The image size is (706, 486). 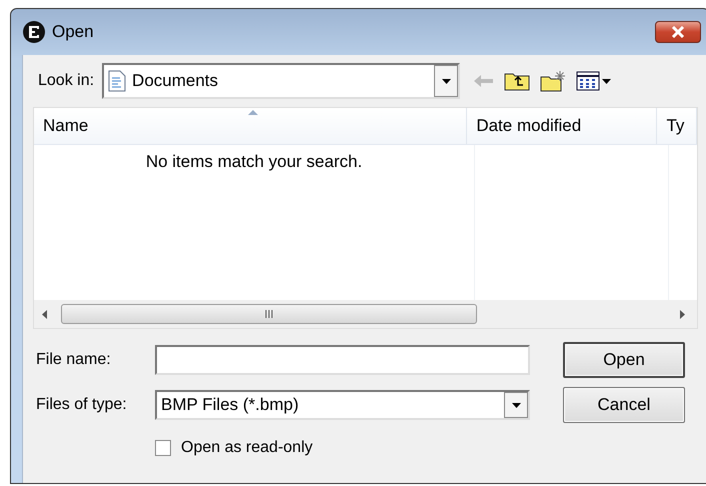 What do you see at coordinates (342, 360) in the screenshot?
I see `file-name-field` at bounding box center [342, 360].